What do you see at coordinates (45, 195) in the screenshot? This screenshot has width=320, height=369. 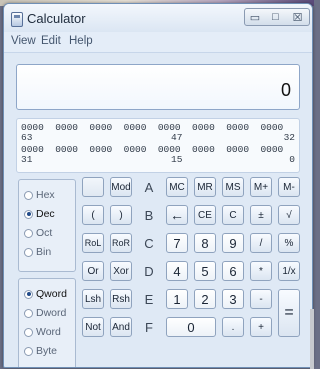 I see `radio-hex-label: Hex` at bounding box center [45, 195].